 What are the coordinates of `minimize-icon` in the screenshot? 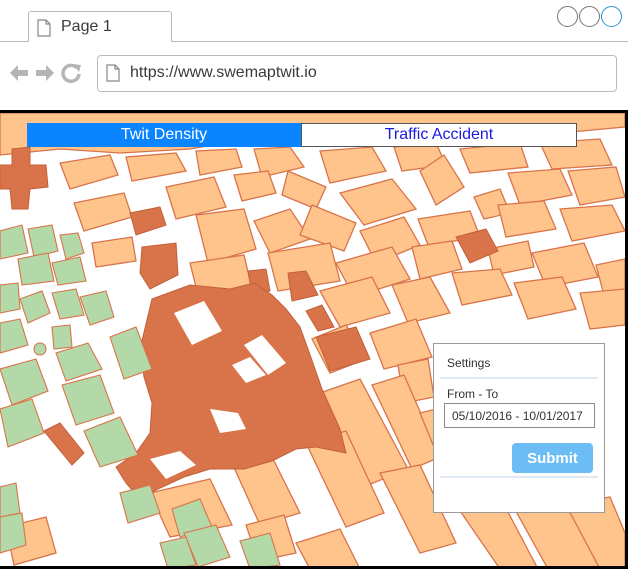 It's located at (567, 16).